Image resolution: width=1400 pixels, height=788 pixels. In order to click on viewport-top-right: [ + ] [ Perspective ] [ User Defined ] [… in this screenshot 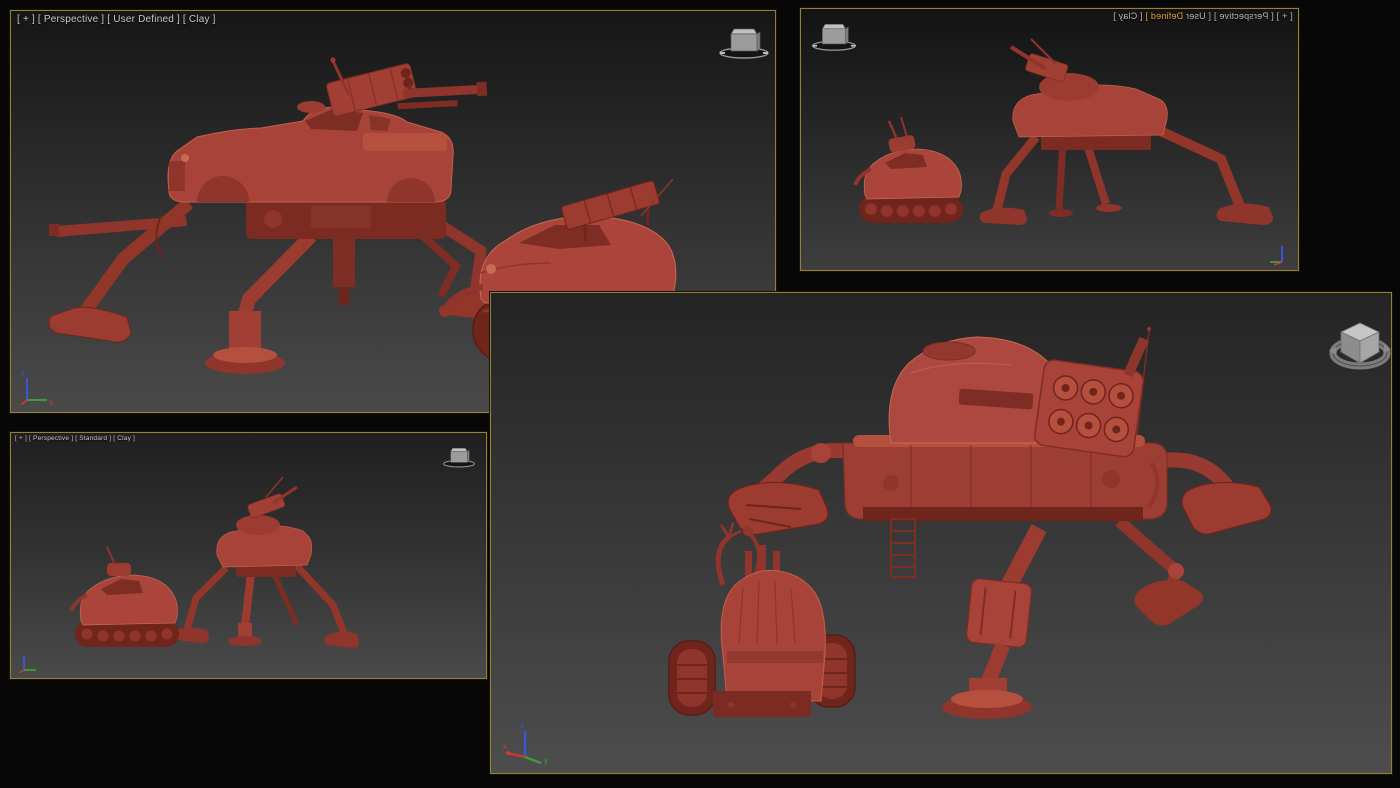, I will do `click(1049, 139)`.